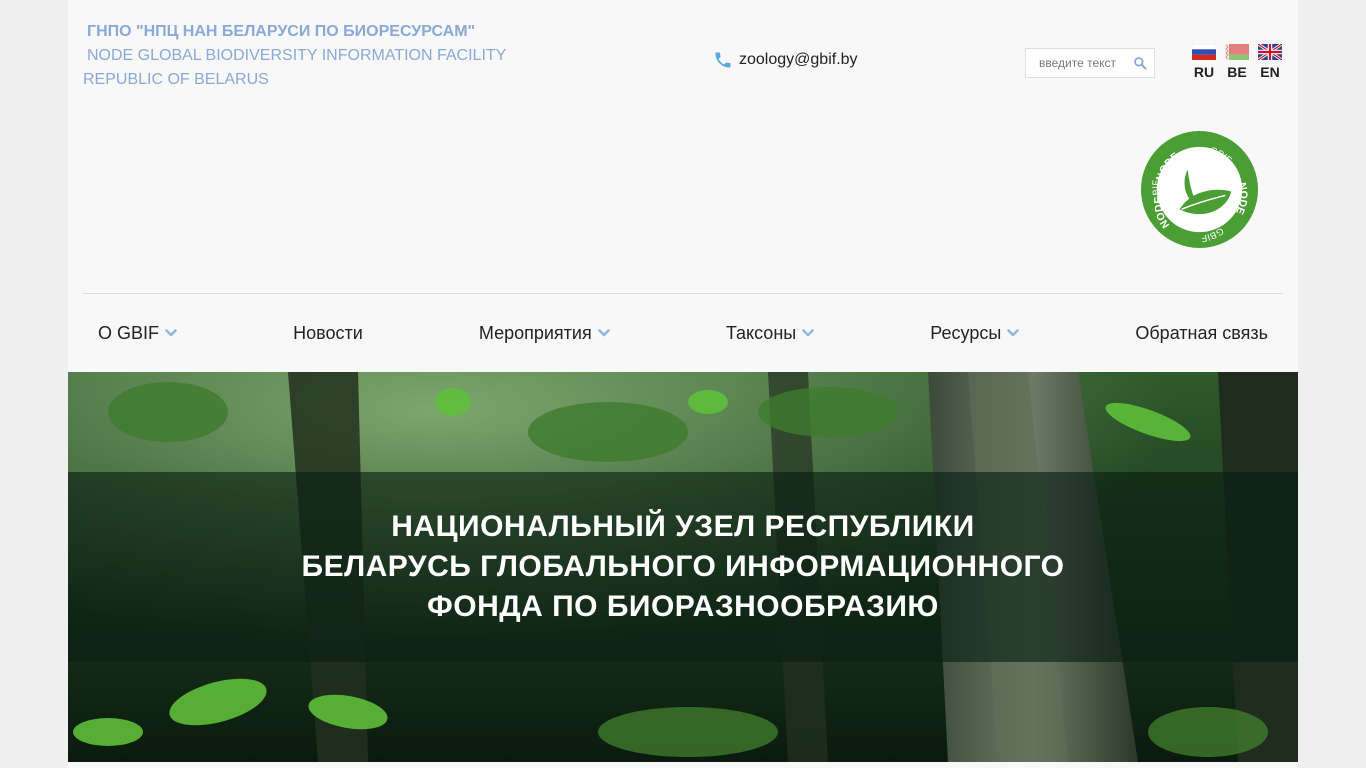 Image resolution: width=1366 pixels, height=768 pixels. I want to click on uk-flag-icon, so click(1270, 52).